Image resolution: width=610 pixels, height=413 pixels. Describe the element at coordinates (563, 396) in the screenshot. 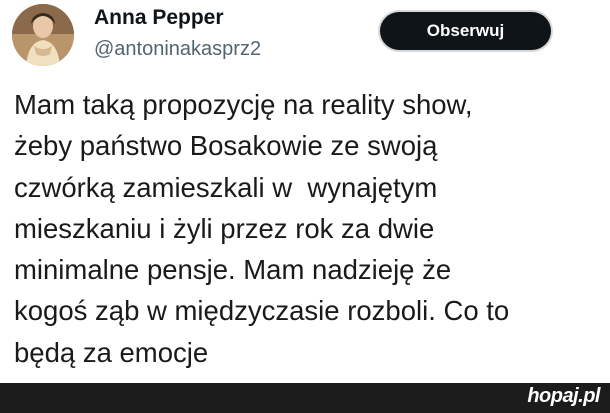

I see `watermark-logo: hopaj.pl` at that location.